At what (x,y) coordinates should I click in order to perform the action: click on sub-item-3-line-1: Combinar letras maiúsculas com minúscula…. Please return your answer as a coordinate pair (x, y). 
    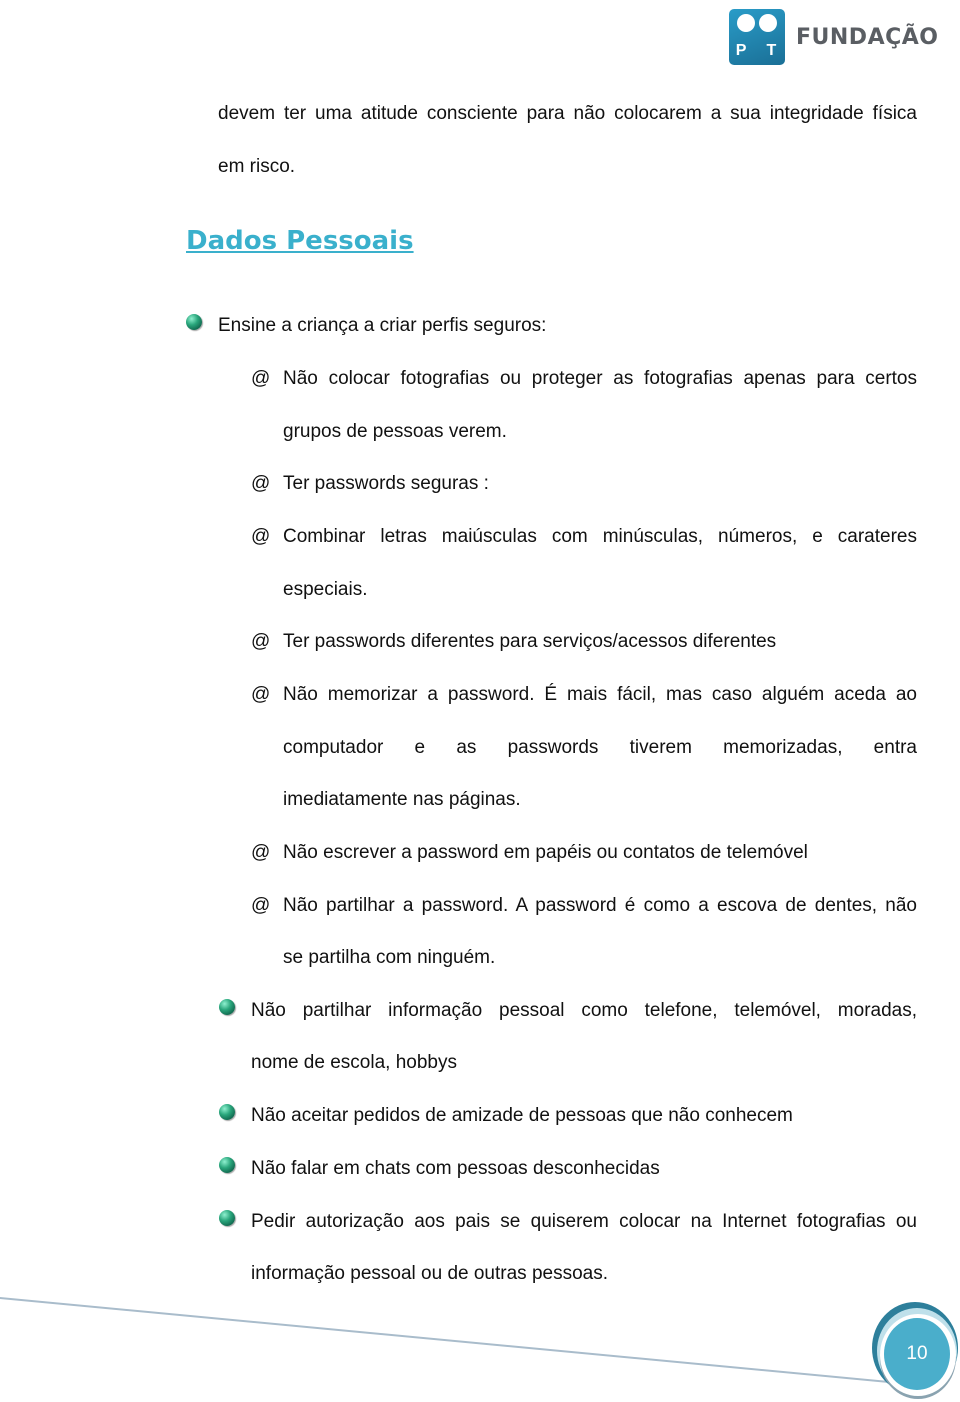
    Looking at the image, I should click on (600, 536).